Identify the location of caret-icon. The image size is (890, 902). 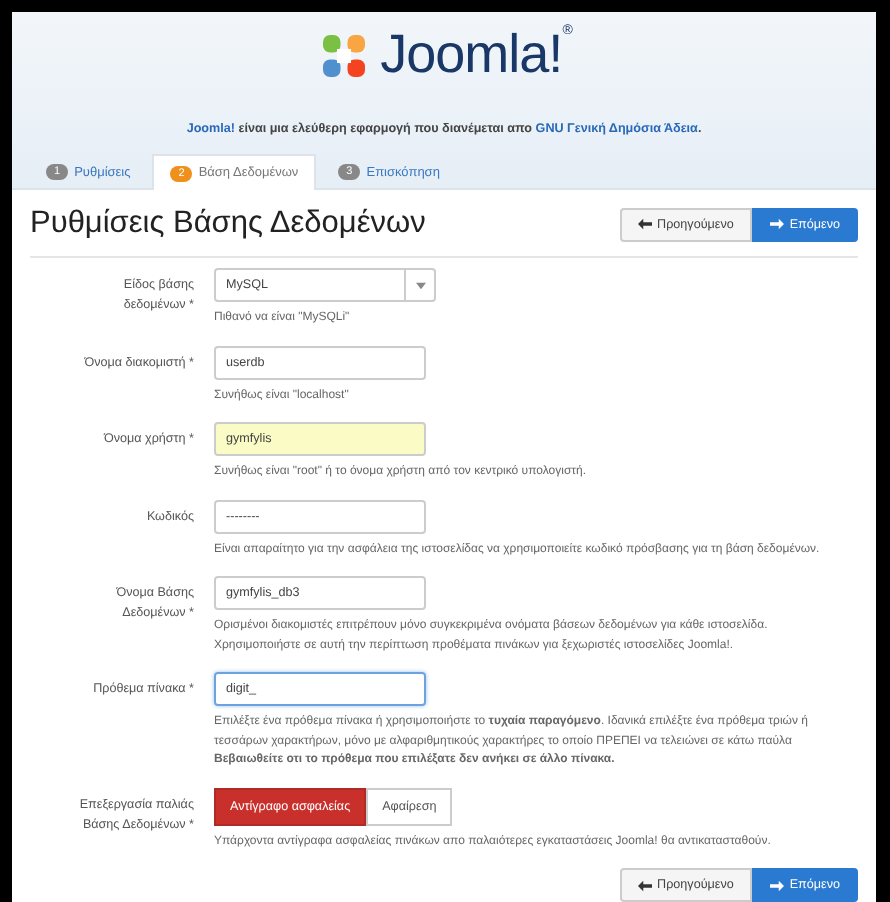
(420, 285).